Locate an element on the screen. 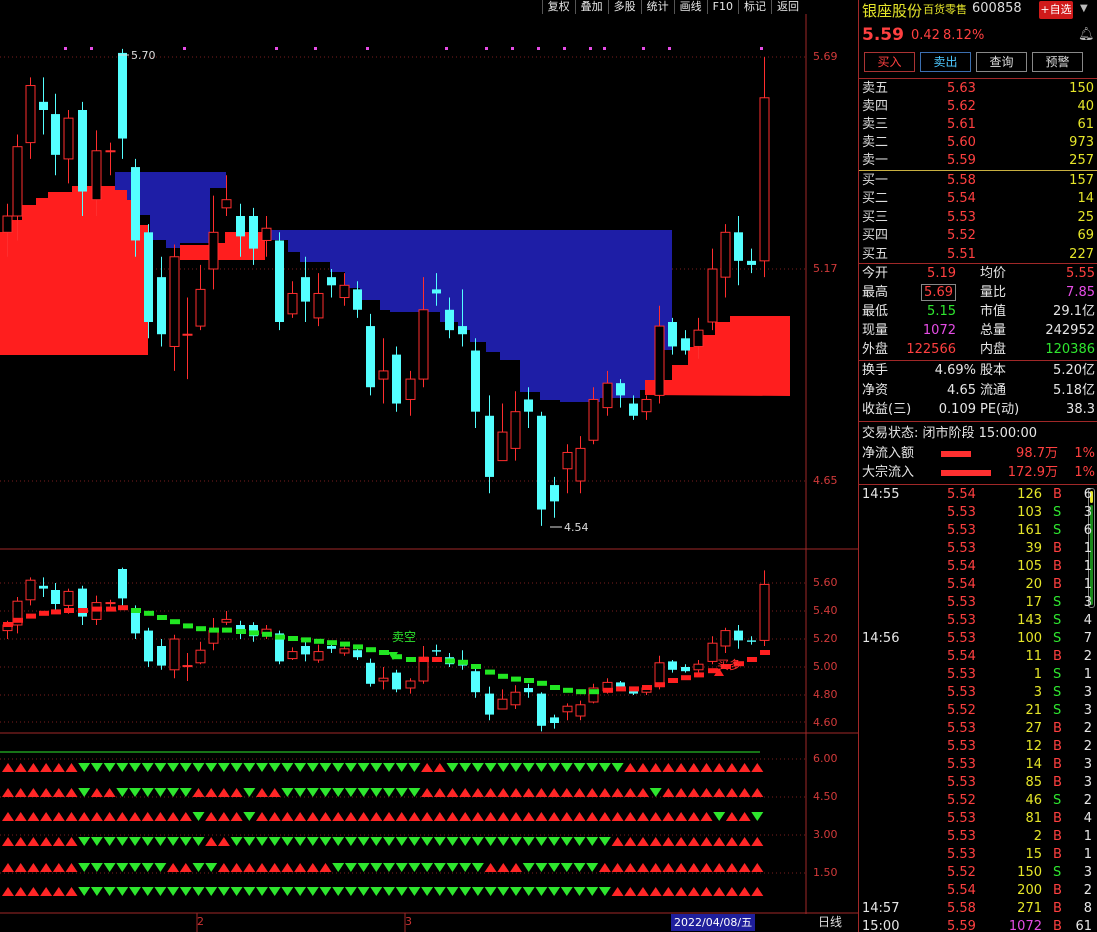 Image resolution: width=1097 pixels, height=932 pixels. tick-row: 5.53 103 S 3 is located at coordinates (975, 513).